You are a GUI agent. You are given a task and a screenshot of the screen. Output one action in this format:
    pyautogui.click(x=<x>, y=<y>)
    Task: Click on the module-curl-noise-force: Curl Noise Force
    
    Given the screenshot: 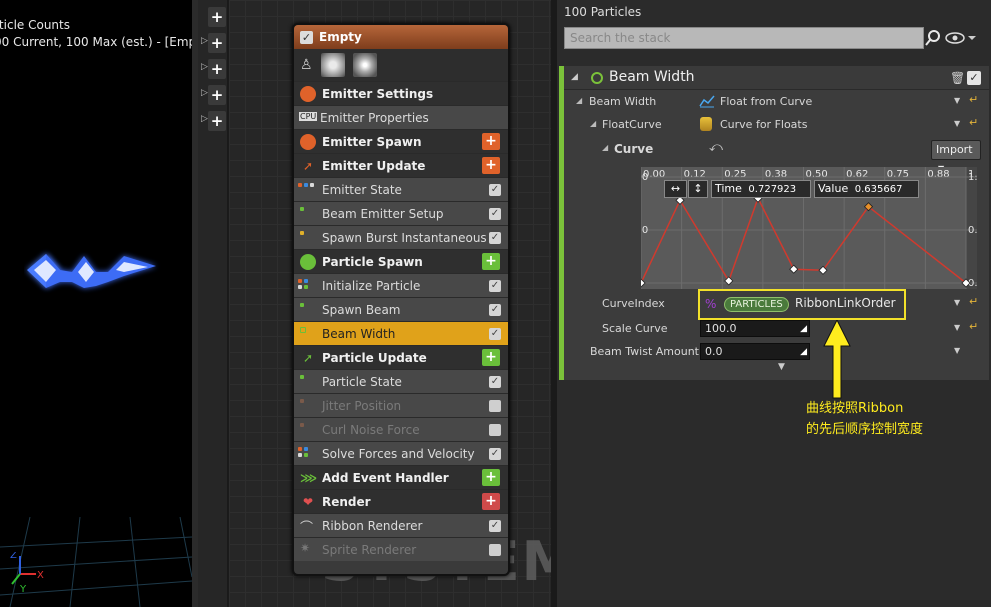 What is the action you would take?
    pyautogui.click(x=401, y=429)
    